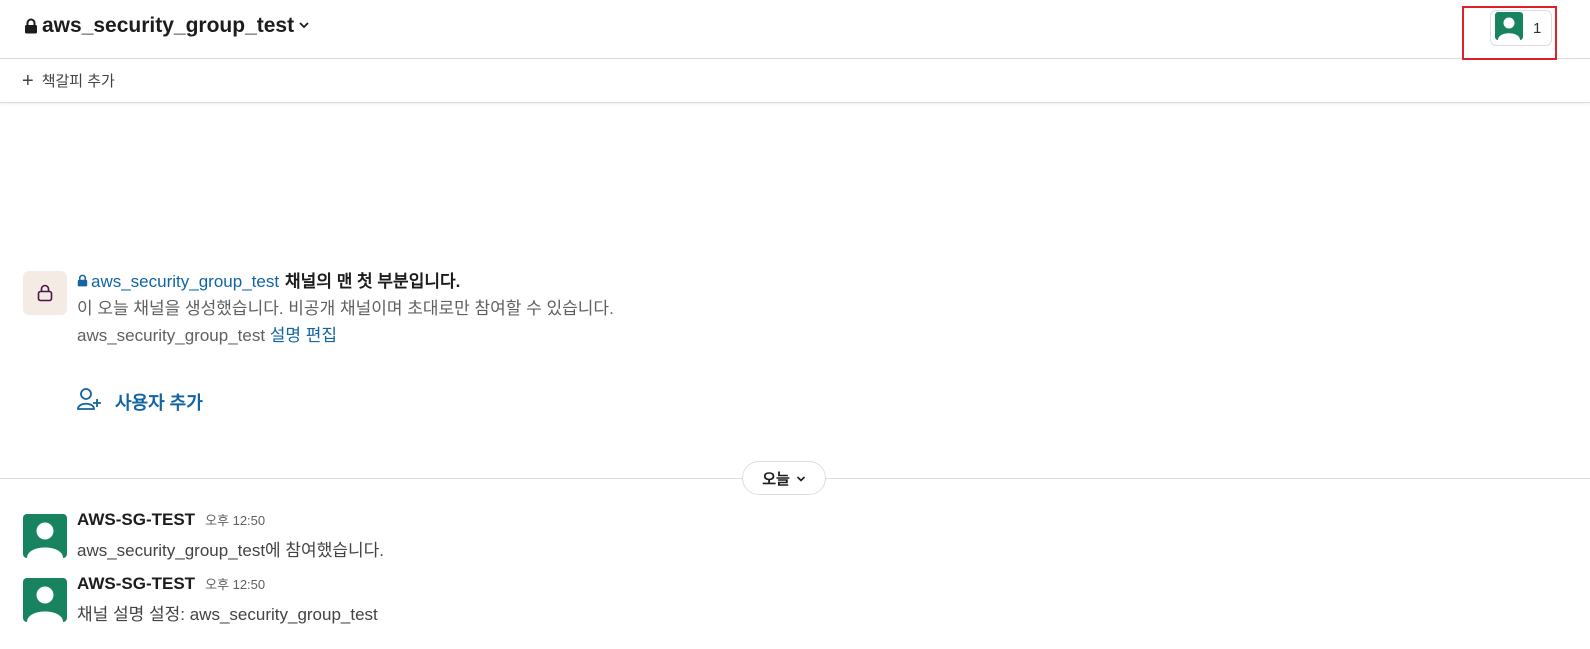 The height and width of the screenshot is (649, 1590). I want to click on channel-name: aws_security_group_test, so click(168, 25).